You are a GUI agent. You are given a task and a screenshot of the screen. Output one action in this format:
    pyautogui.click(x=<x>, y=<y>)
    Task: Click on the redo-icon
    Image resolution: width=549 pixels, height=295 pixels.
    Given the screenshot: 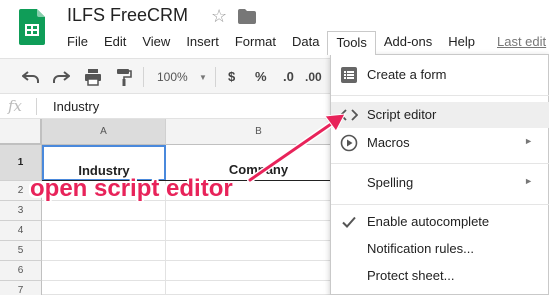 What is the action you would take?
    pyautogui.click(x=61, y=77)
    